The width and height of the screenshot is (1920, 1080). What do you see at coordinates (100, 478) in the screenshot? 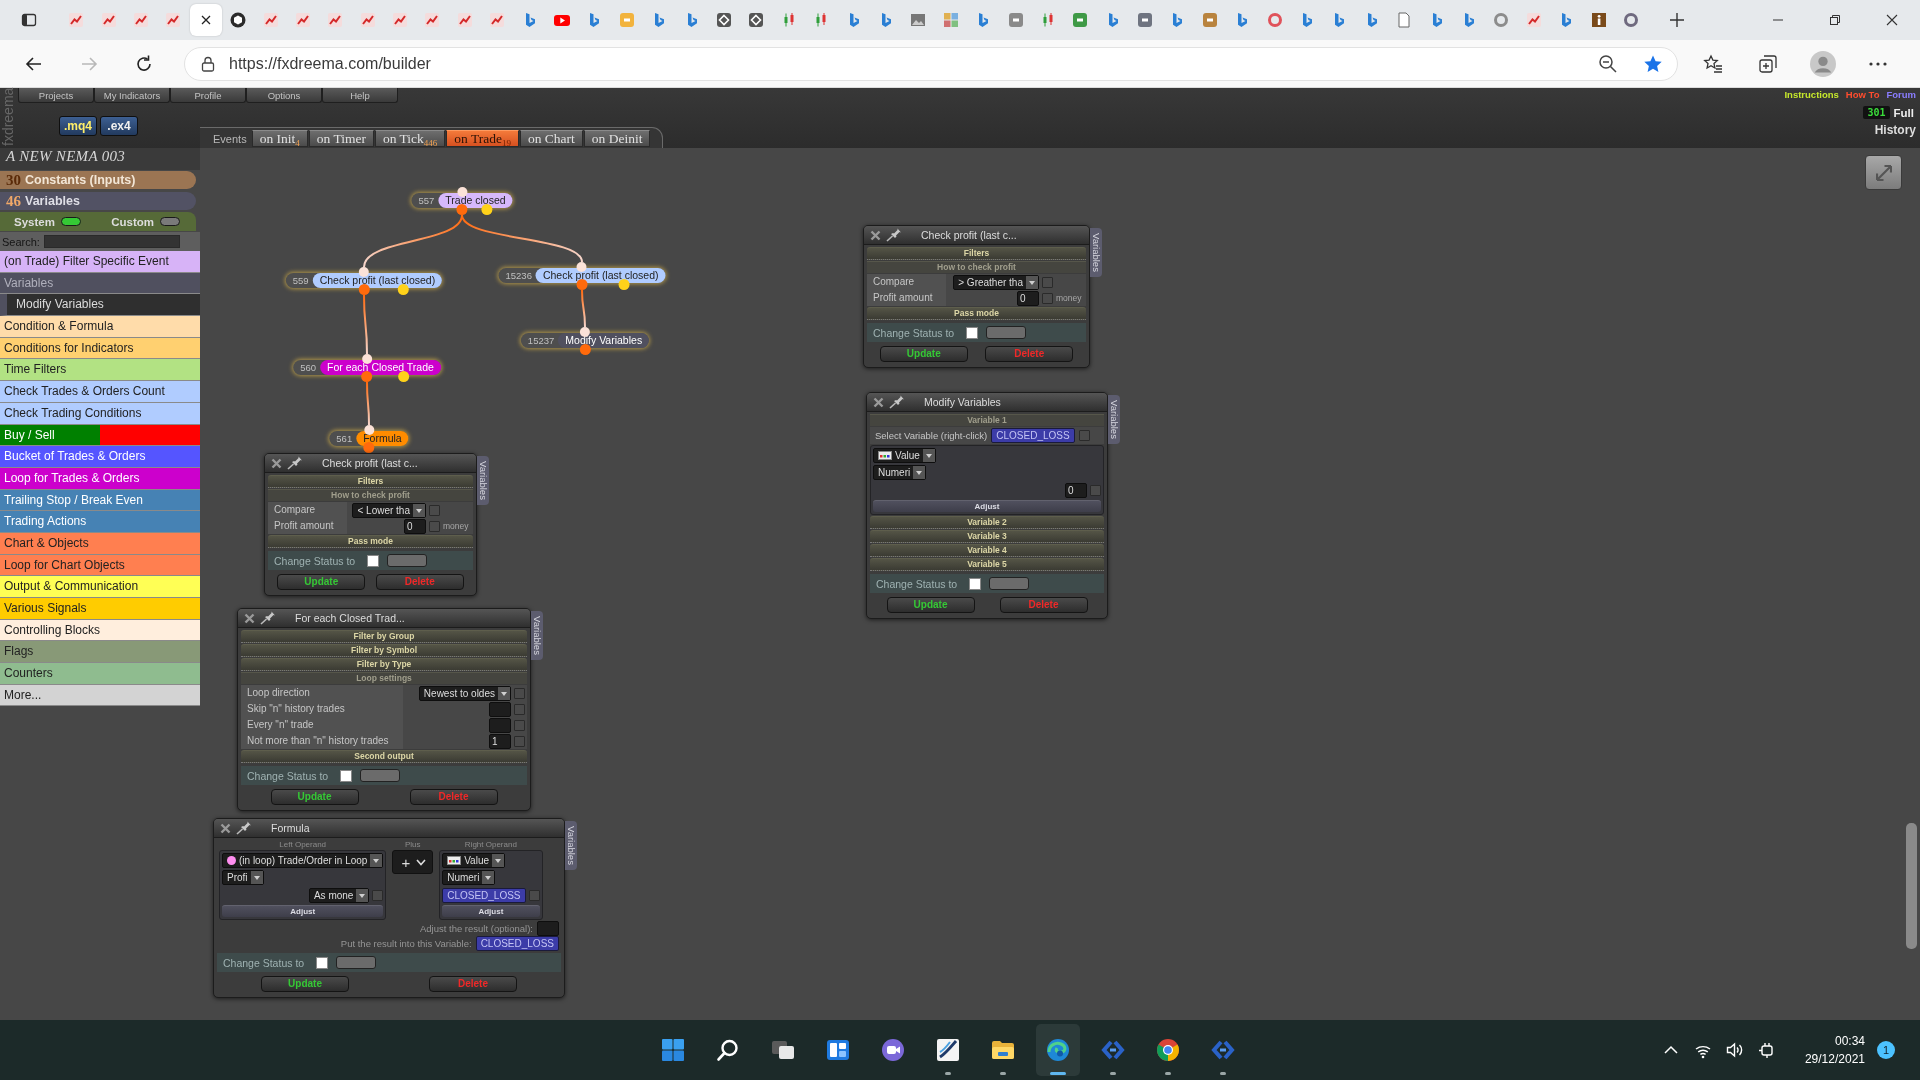
I see `category-item: Loop for Trades & Orders` at bounding box center [100, 478].